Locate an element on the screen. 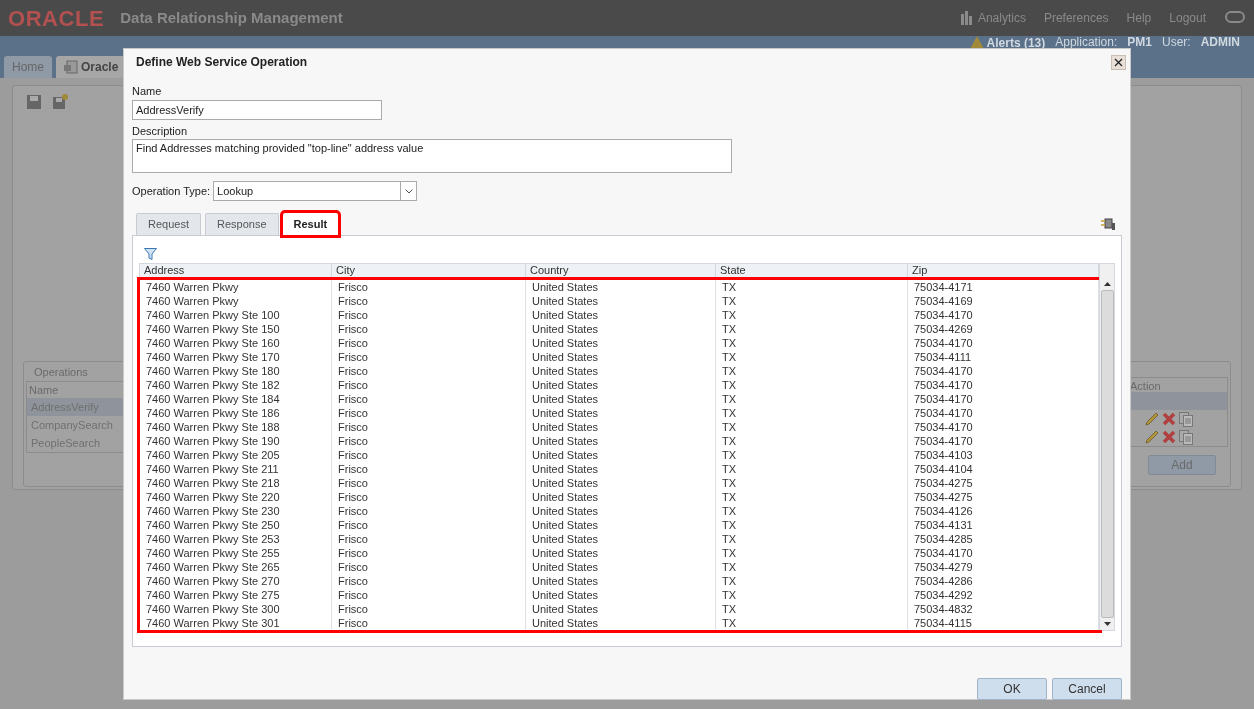 This screenshot has width=1254, height=709. scrollbar is located at coordinates (1106, 447).